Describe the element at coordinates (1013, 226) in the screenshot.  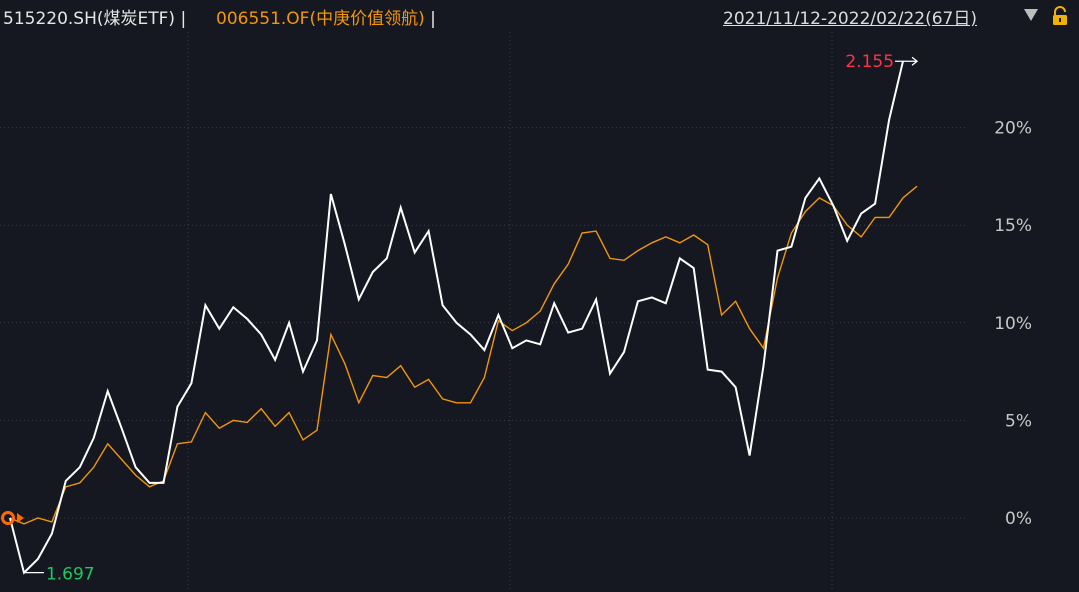
I see `y-tick-label: 15%` at that location.